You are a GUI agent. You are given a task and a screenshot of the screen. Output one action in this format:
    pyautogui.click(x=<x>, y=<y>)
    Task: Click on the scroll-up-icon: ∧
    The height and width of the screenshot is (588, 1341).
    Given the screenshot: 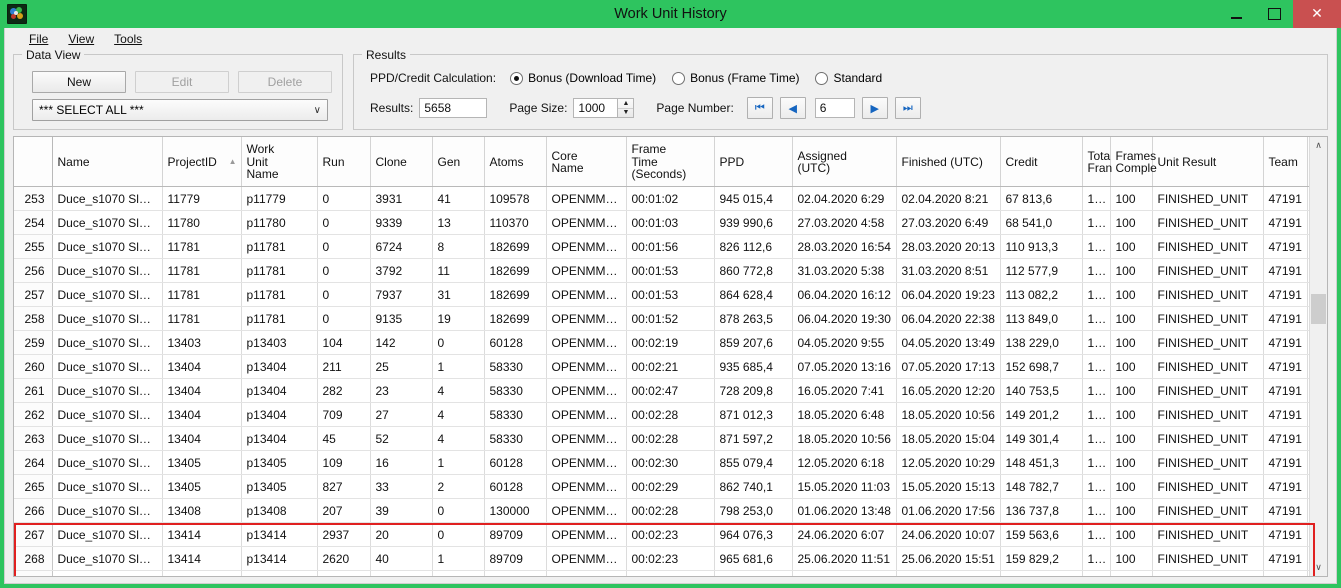 What is the action you would take?
    pyautogui.click(x=1318, y=145)
    